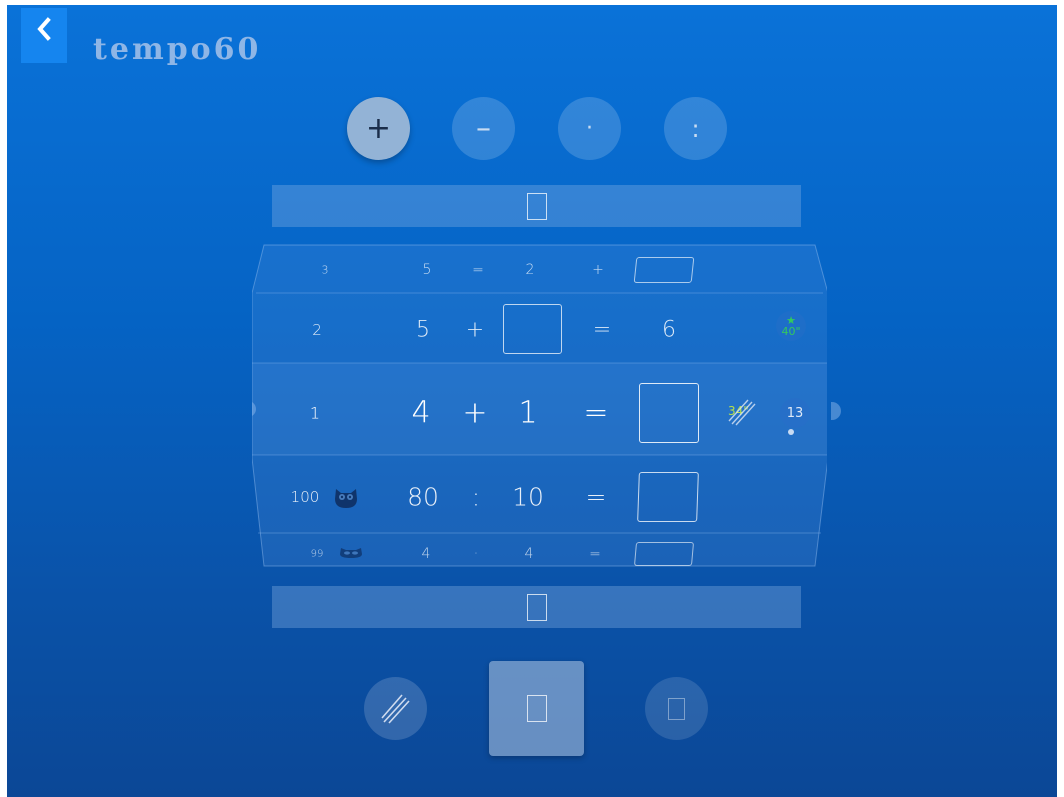 The image size is (1064, 797). I want to click on timer-badge: 13, so click(795, 413).